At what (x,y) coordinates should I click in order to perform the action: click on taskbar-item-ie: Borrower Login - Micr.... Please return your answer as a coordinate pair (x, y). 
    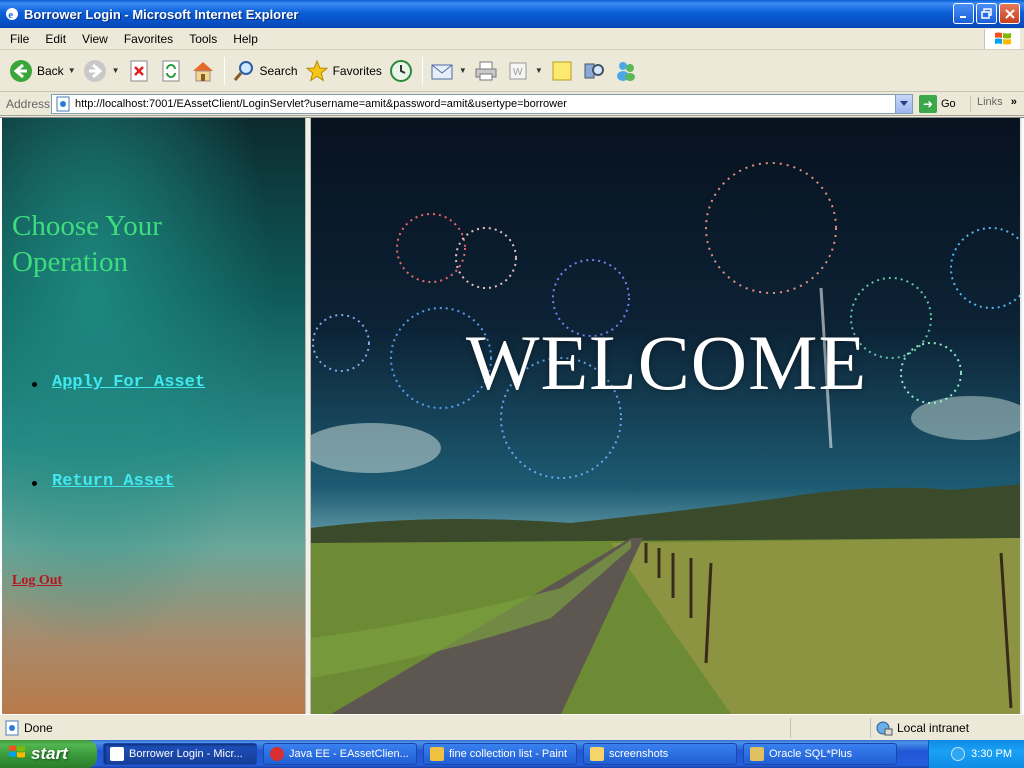
    Looking at the image, I should click on (180, 754).